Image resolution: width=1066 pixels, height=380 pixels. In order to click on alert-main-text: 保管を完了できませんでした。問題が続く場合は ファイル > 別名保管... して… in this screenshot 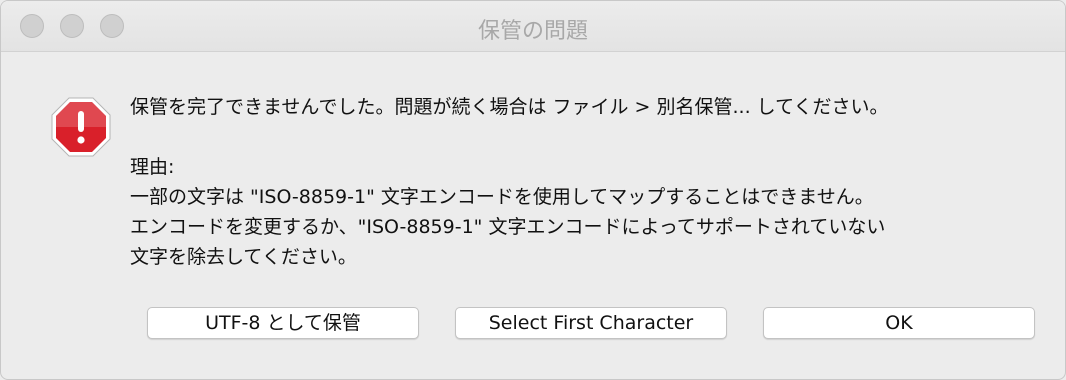, I will do `click(509, 107)`.